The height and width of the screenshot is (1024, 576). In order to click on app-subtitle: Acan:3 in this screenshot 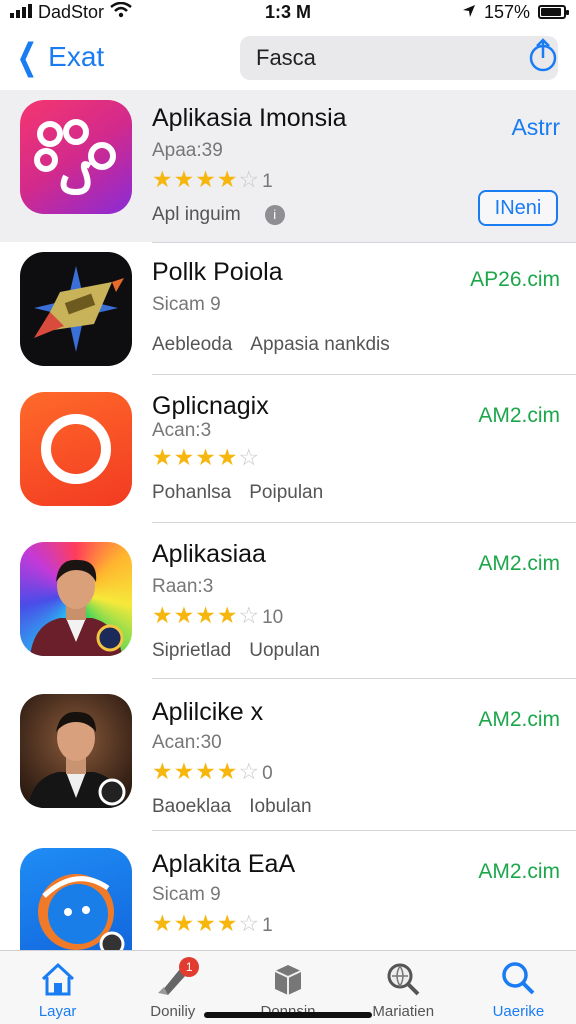, I will do `click(182, 430)`.